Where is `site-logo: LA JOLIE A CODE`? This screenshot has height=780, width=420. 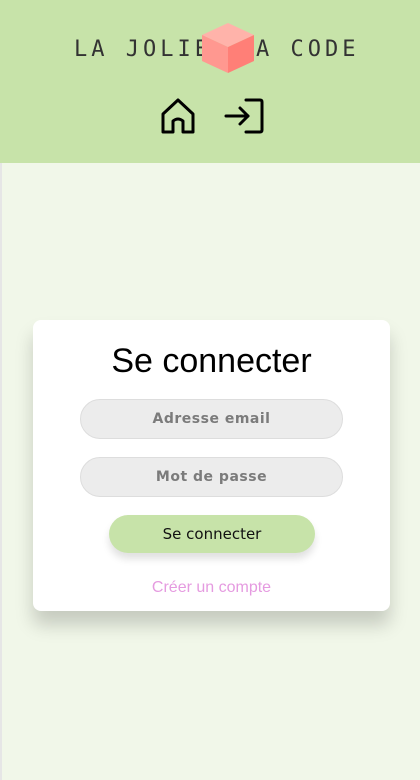
site-logo: LA JOLIE A CODE is located at coordinates (210, 47).